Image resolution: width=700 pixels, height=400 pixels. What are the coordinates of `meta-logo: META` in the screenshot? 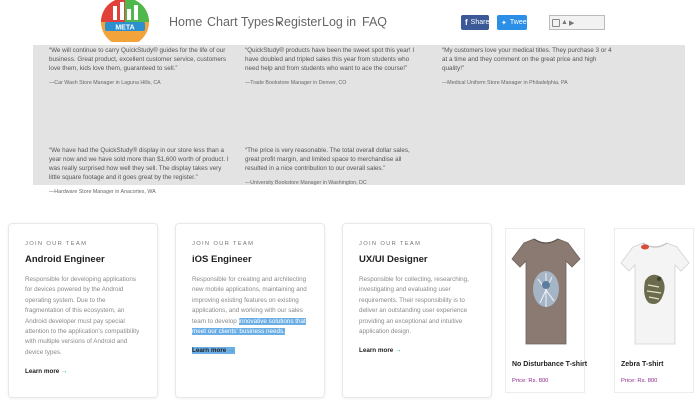 It's located at (125, 21).